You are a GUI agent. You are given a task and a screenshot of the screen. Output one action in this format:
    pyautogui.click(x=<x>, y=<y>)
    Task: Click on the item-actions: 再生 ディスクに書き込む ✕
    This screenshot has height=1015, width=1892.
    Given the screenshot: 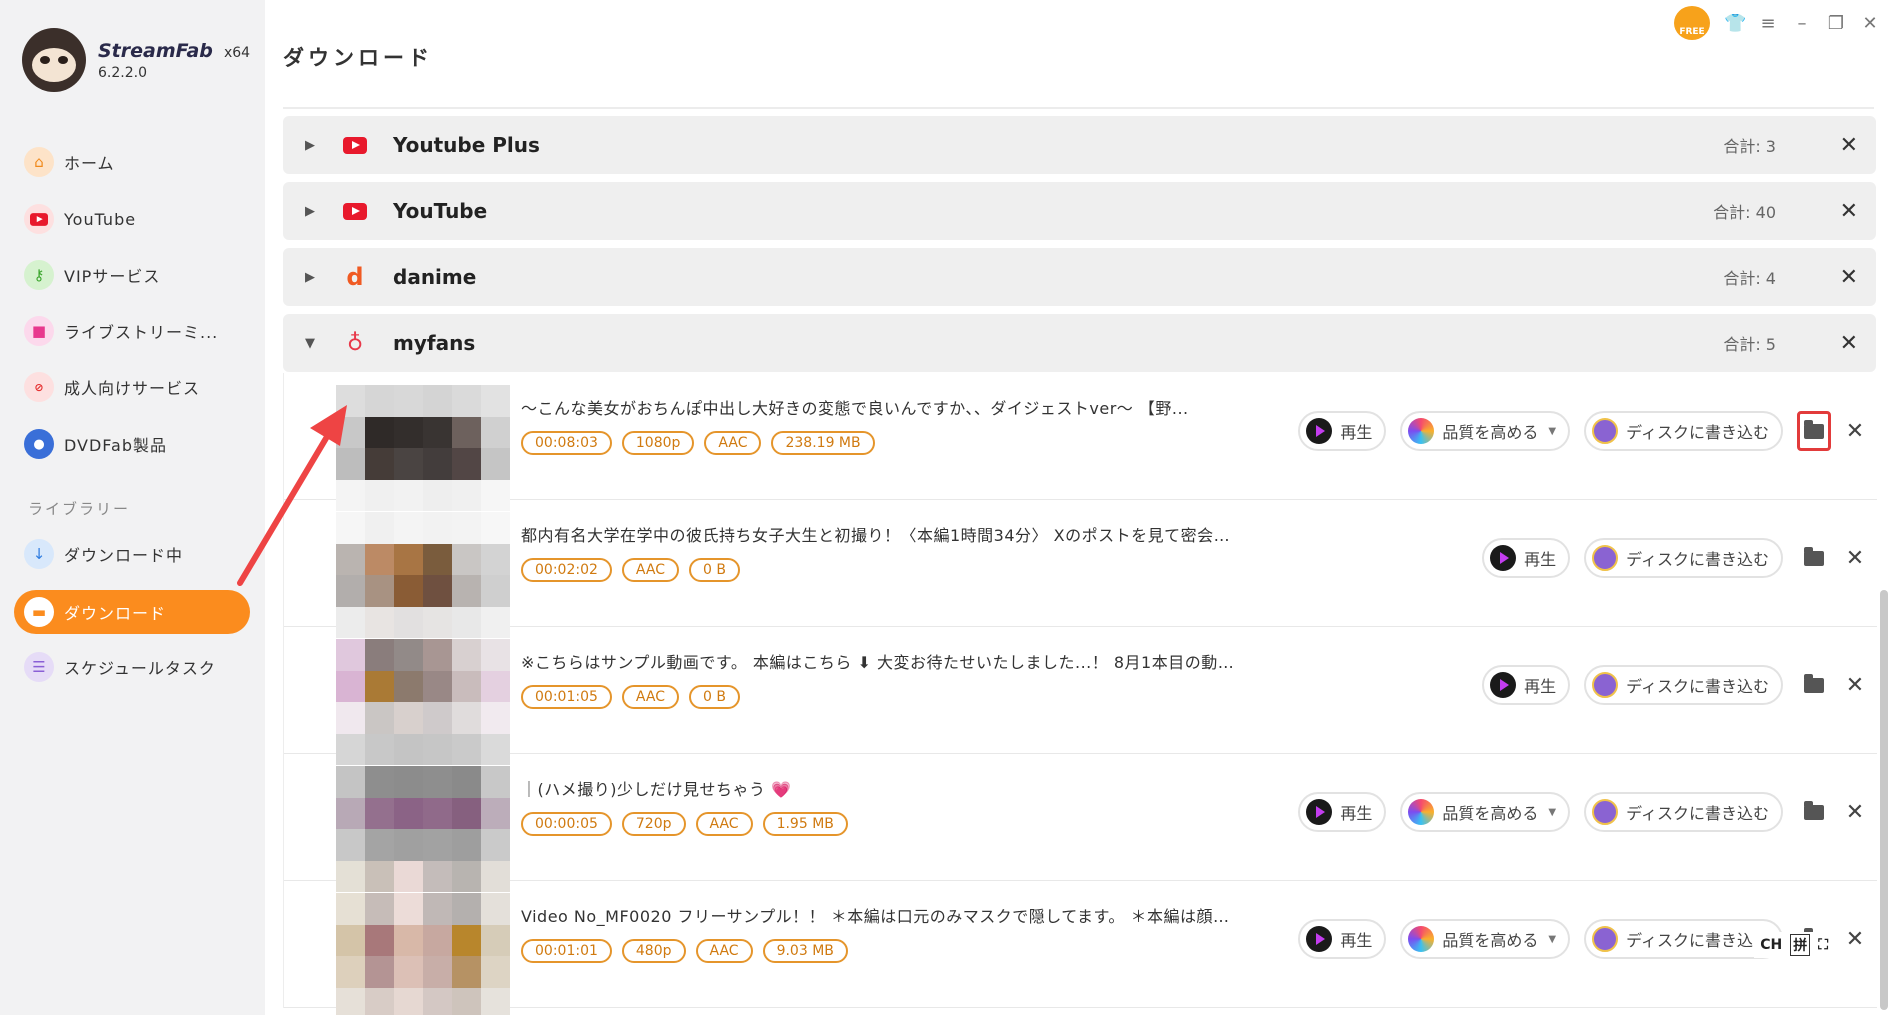 What is the action you would take?
    pyautogui.click(x=1674, y=685)
    